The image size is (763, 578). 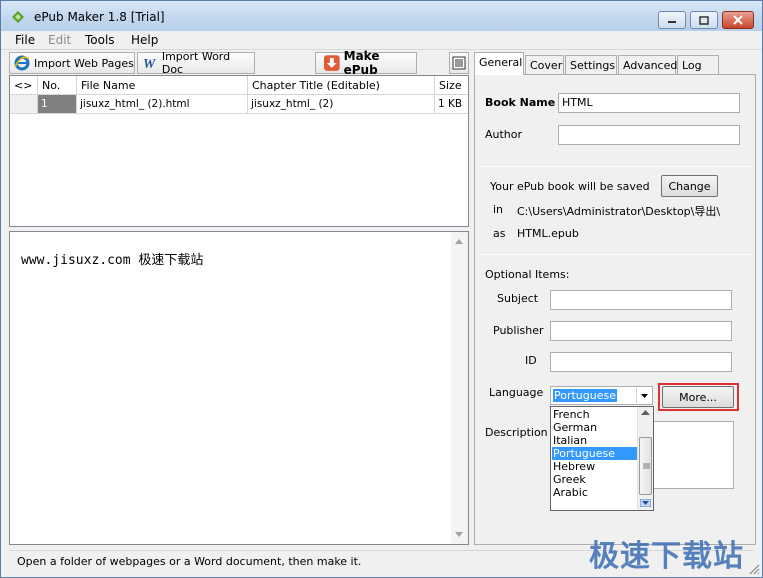 What do you see at coordinates (544, 64) in the screenshot?
I see `tab-cover: Cover` at bounding box center [544, 64].